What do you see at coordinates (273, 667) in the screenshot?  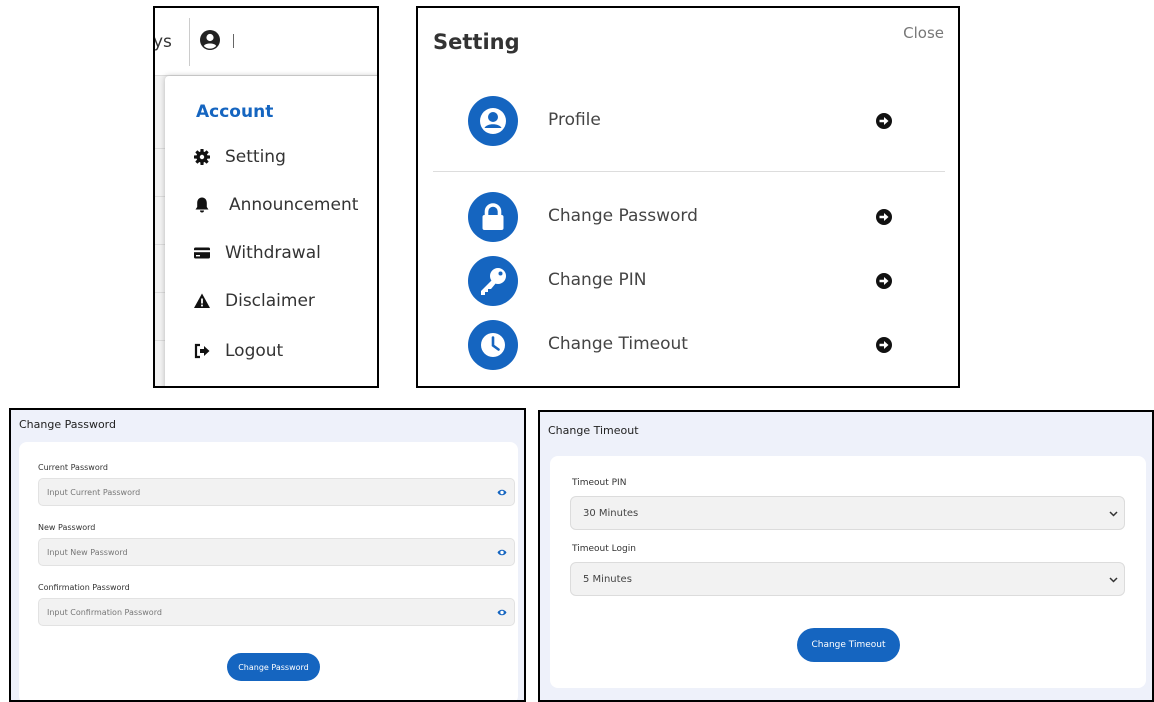 I see `change-password-button: Change Password` at bounding box center [273, 667].